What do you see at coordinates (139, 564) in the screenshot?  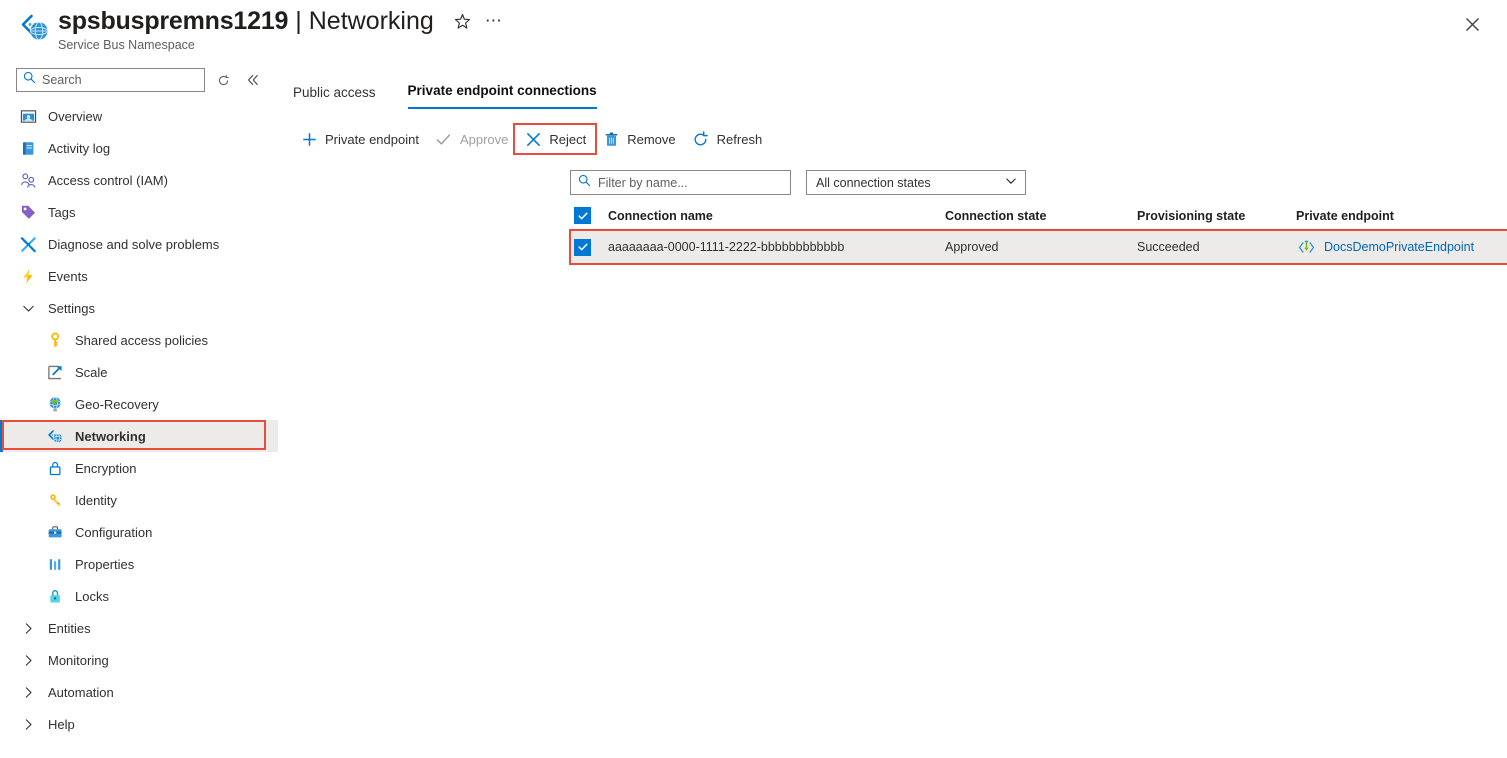 I see `sidebar-item-properties: Properties` at bounding box center [139, 564].